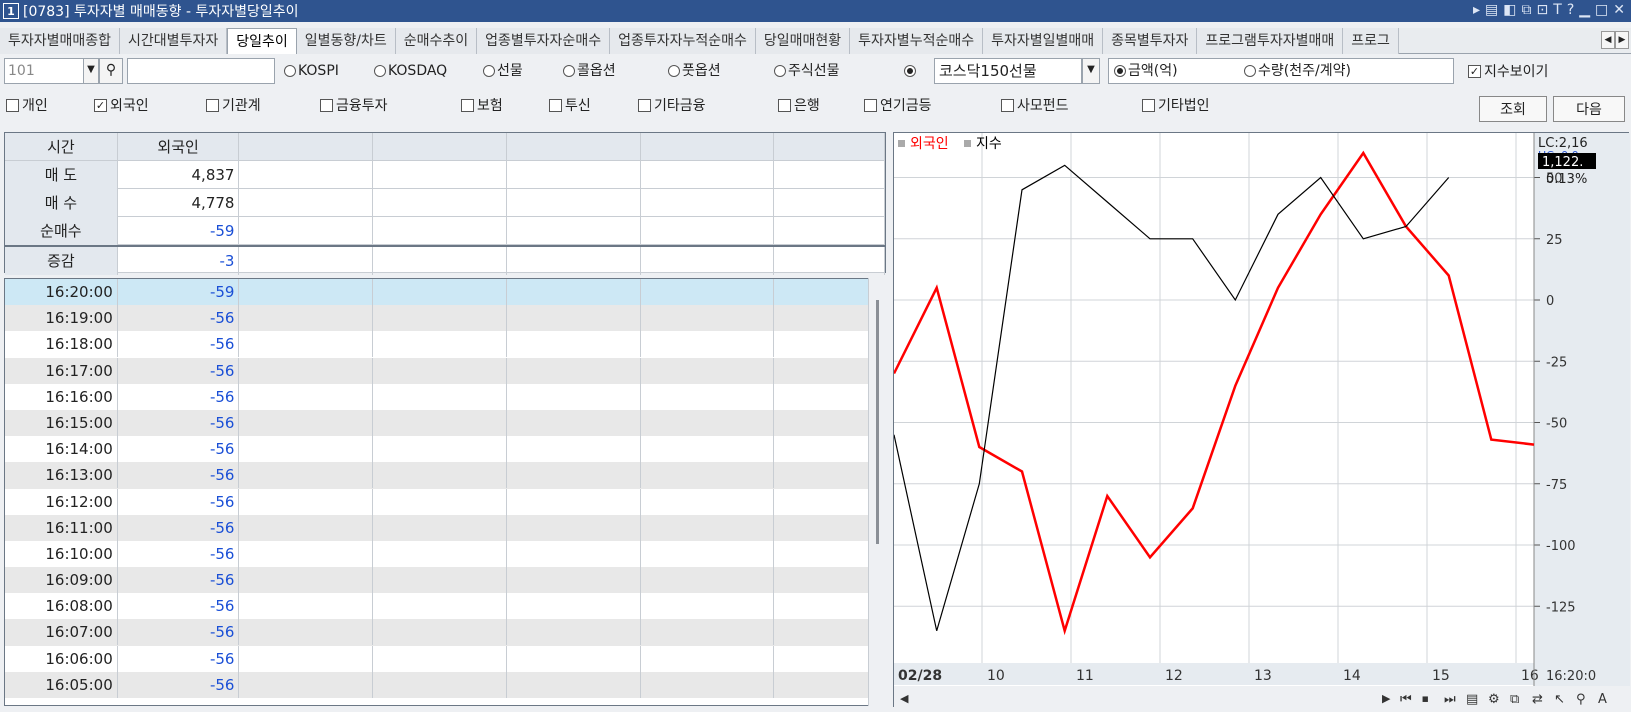  I want to click on memo-icon: ▤, so click(1491, 10).